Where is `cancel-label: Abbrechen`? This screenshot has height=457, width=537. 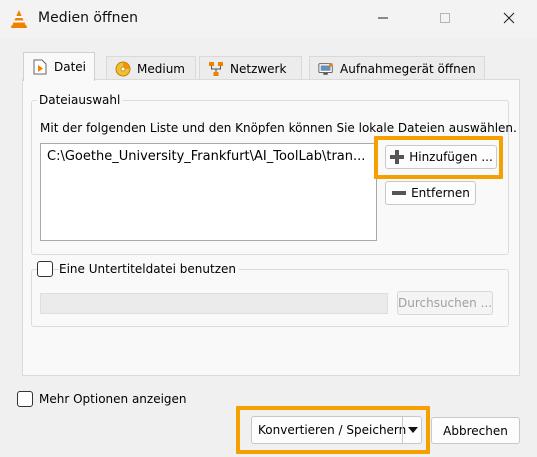 cancel-label: Abbrechen is located at coordinates (475, 430).